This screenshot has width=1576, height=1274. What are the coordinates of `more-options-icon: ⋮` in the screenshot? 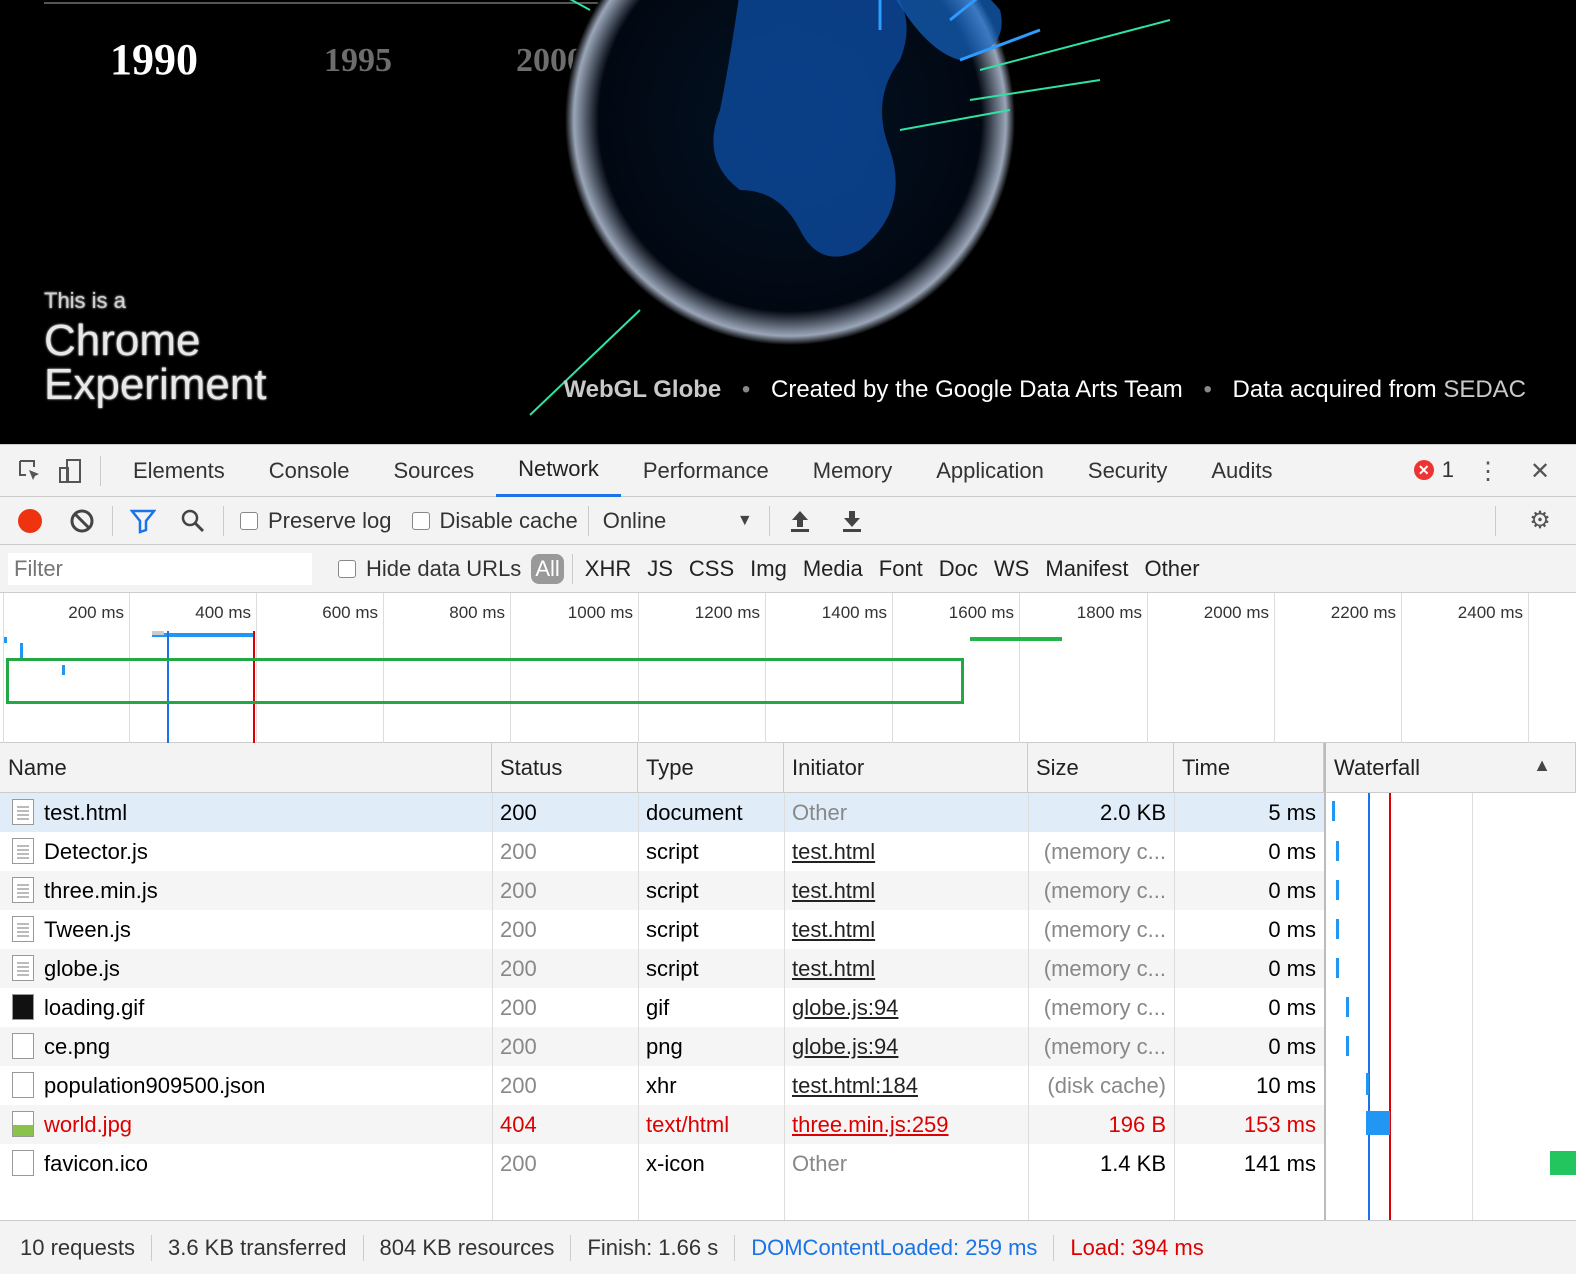 It's located at (1488, 471).